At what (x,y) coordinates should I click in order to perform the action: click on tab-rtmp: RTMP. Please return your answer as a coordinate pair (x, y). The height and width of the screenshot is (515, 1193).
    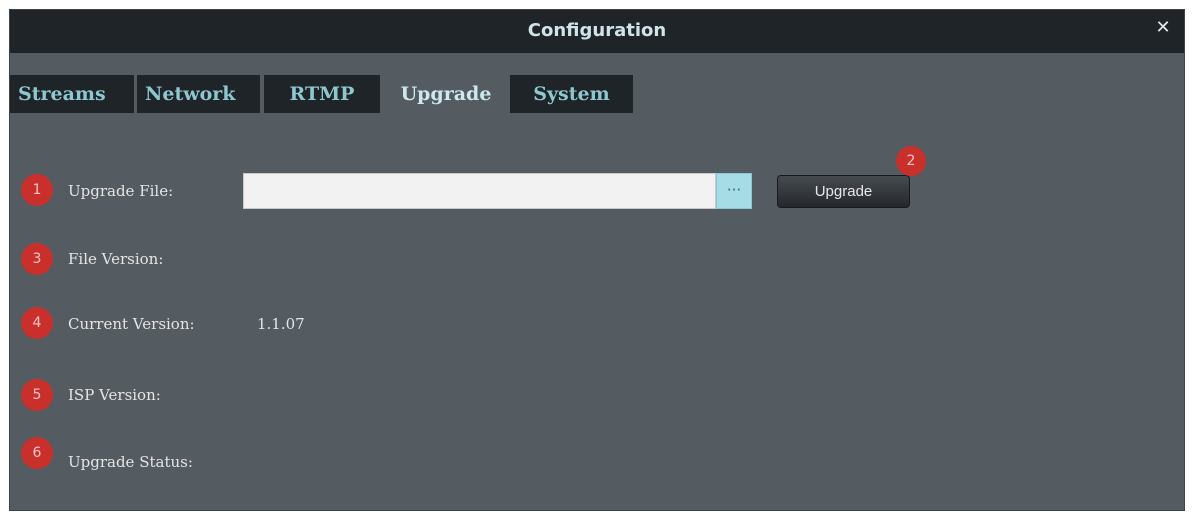
    Looking at the image, I should click on (322, 94).